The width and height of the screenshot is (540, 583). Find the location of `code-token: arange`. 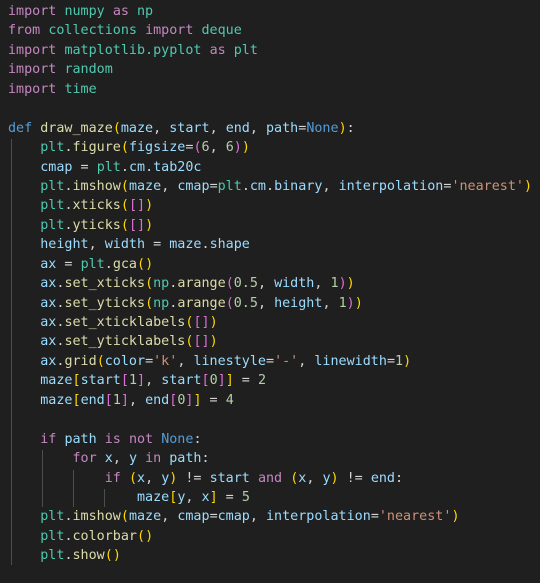

code-token: arange is located at coordinates (201, 303).